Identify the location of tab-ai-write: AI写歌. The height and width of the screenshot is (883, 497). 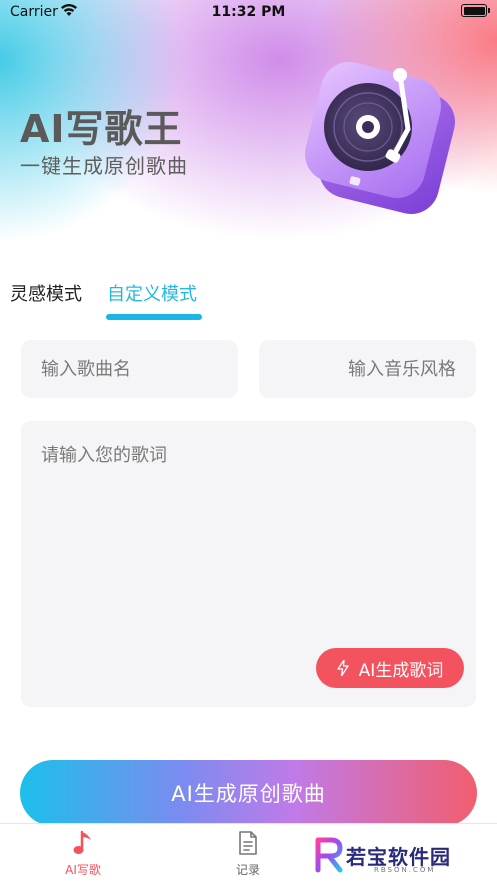
(83, 853).